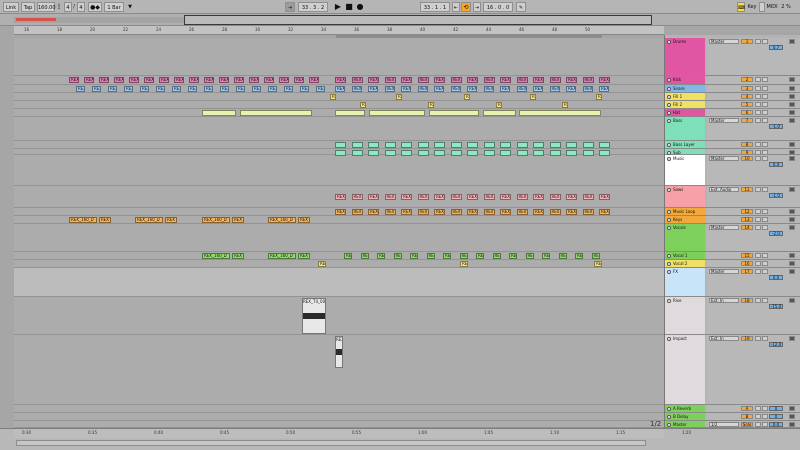 The image size is (800, 450). What do you see at coordinates (747, 227) in the screenshot?
I see `track-activator-button: 14` at bounding box center [747, 227].